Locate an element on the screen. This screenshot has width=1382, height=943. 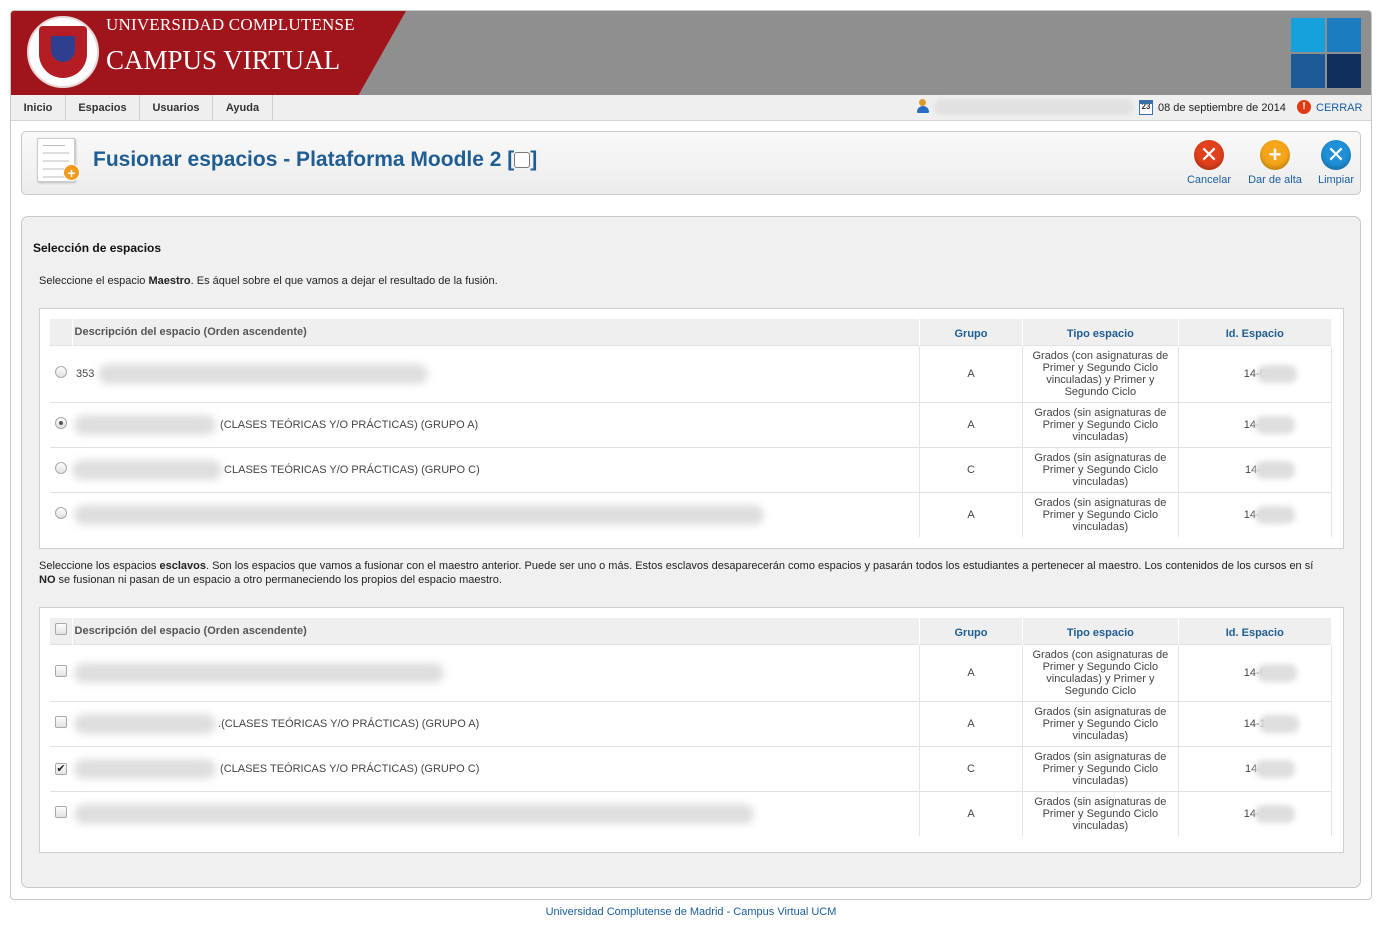
nav-item-usuarios: Usuarios is located at coordinates (176, 108).